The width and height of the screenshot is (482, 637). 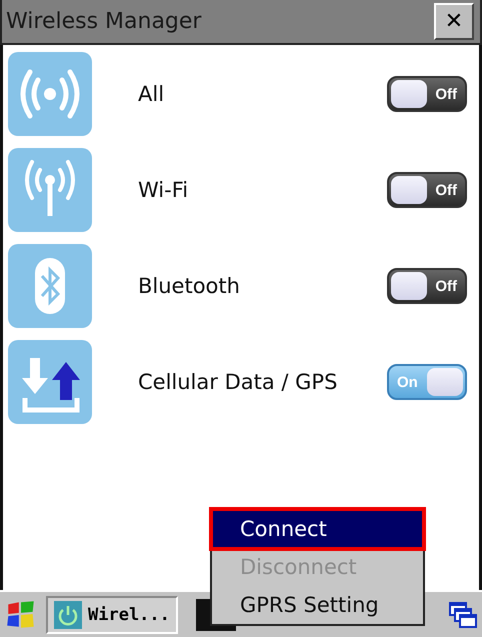 I want to click on menu-item: Connect, so click(x=317, y=529).